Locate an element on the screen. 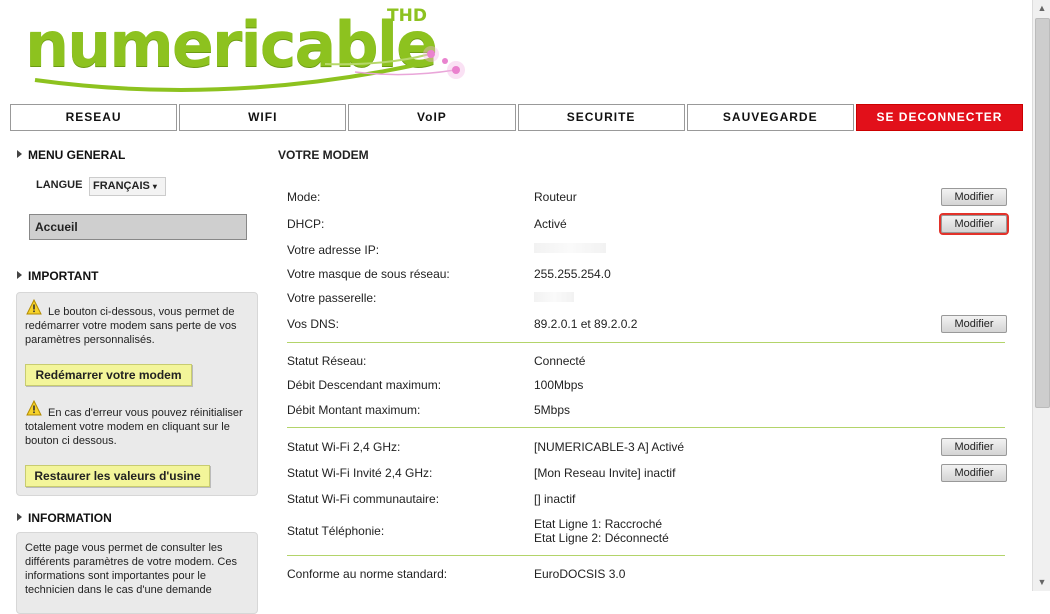 The height and width of the screenshot is (614, 1050). gateway-label: Votre passerelle: is located at coordinates (332, 298).